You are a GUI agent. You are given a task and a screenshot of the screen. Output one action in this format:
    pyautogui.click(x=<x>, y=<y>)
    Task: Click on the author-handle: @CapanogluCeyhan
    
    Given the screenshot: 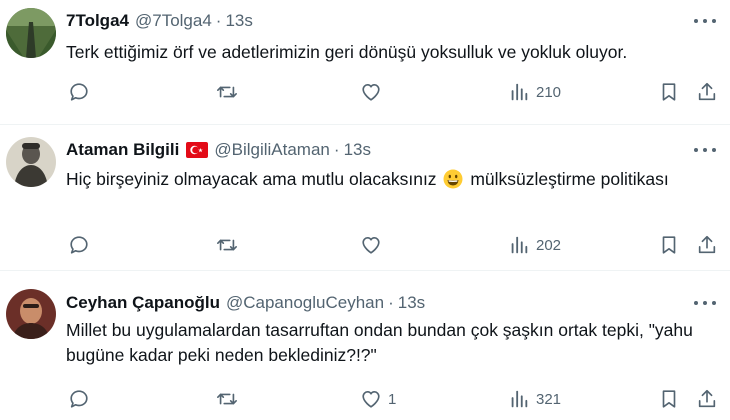 What is the action you would take?
    pyautogui.click(x=305, y=303)
    